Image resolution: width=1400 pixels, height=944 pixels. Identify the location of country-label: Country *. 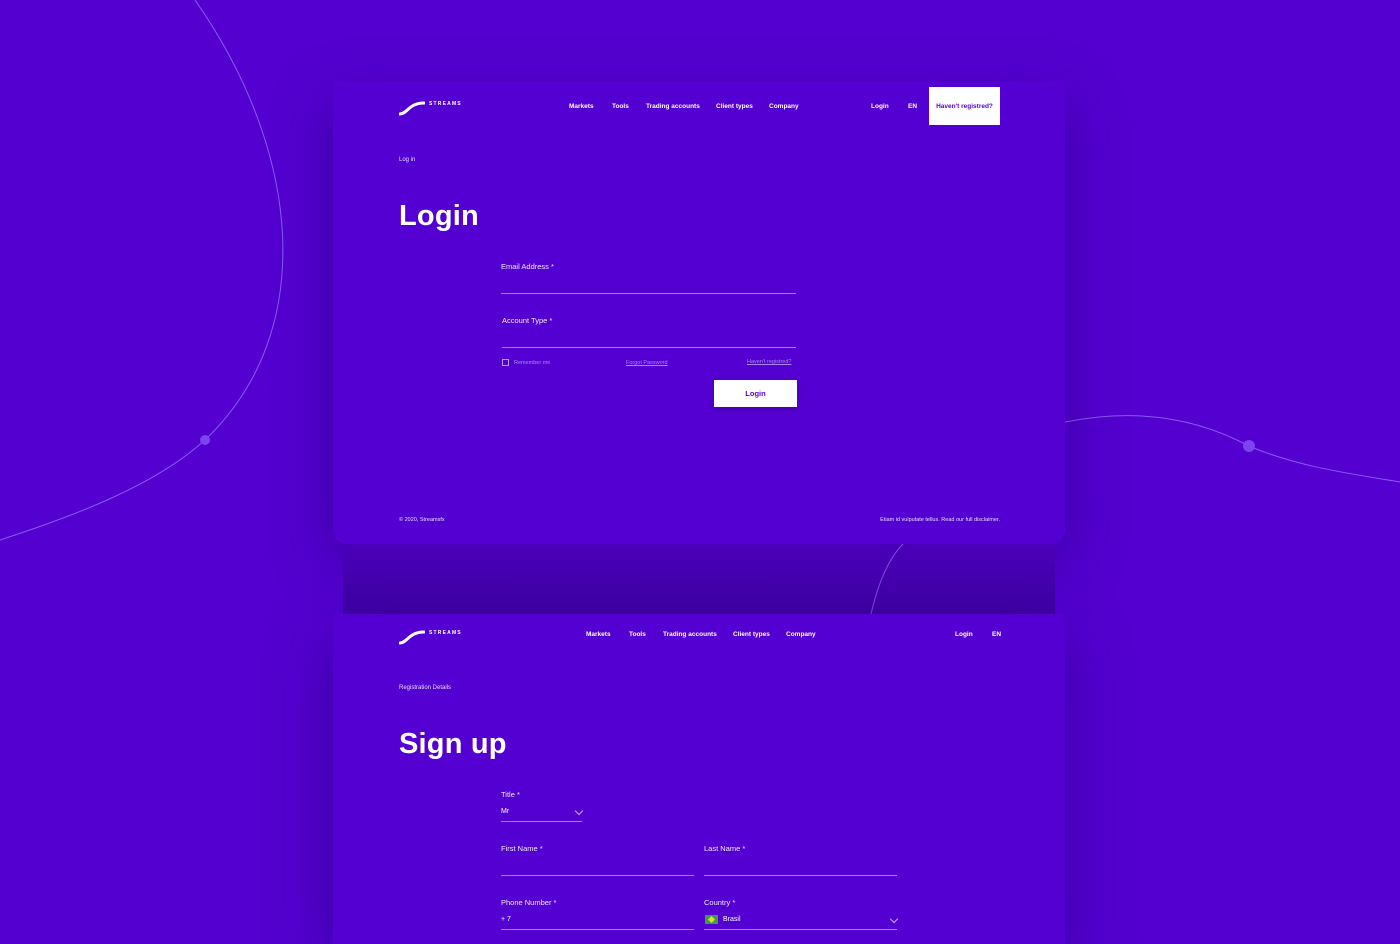
(720, 902).